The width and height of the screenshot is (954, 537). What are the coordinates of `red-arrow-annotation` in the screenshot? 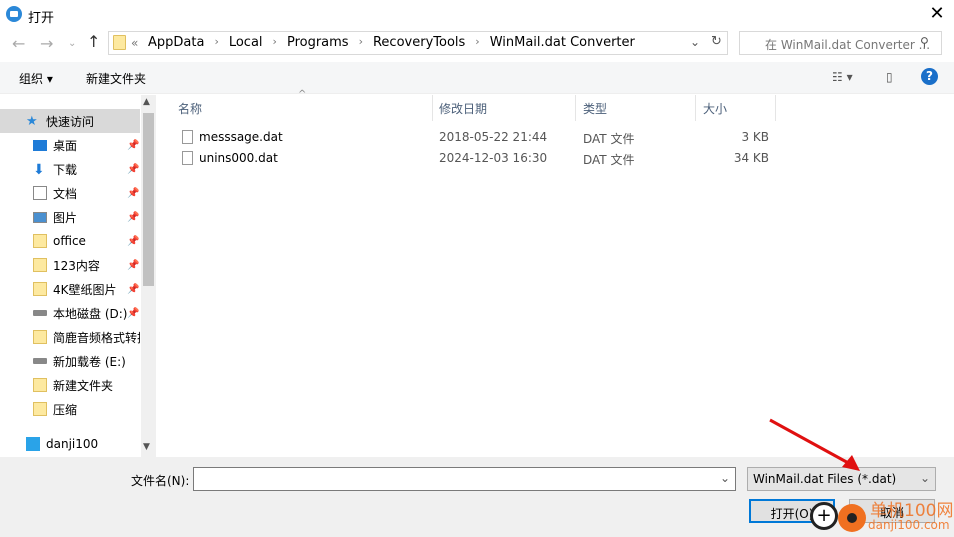 It's located at (814, 444).